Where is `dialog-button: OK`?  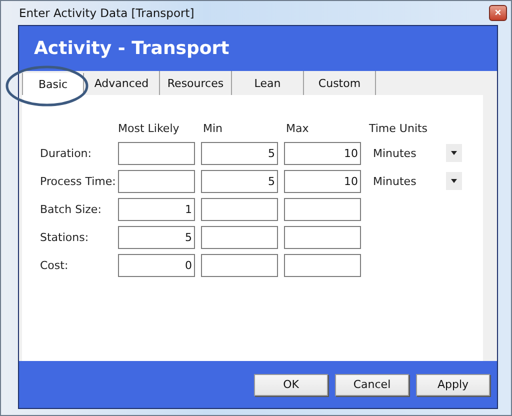
dialog-button: OK is located at coordinates (291, 385).